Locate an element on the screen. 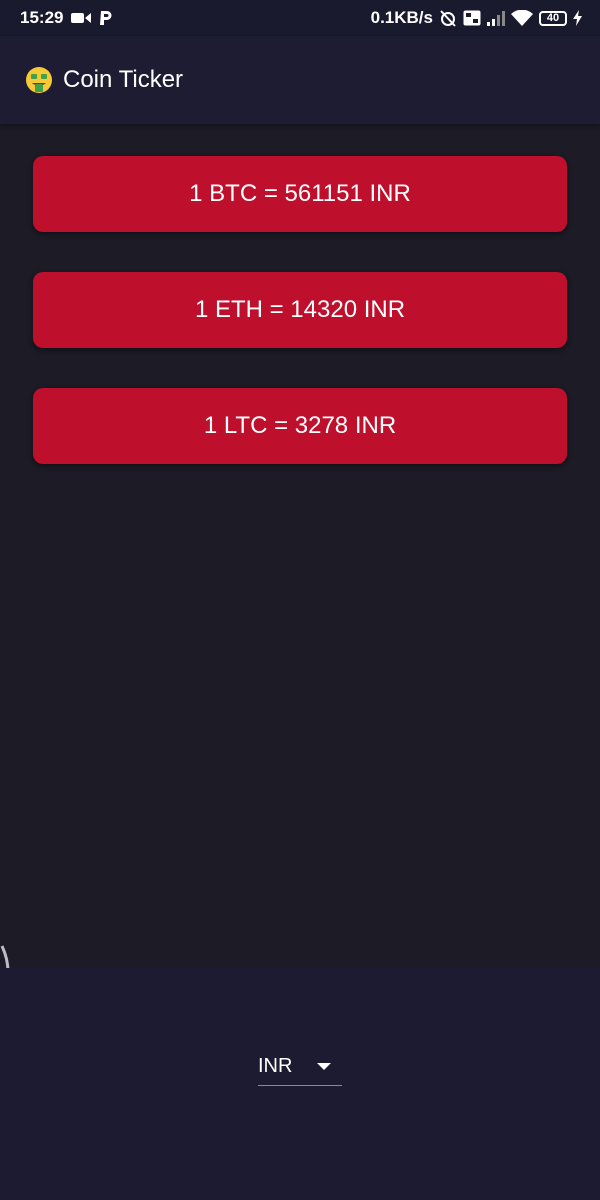 This screenshot has width=600, height=1200. wifi-icon is located at coordinates (522, 18).